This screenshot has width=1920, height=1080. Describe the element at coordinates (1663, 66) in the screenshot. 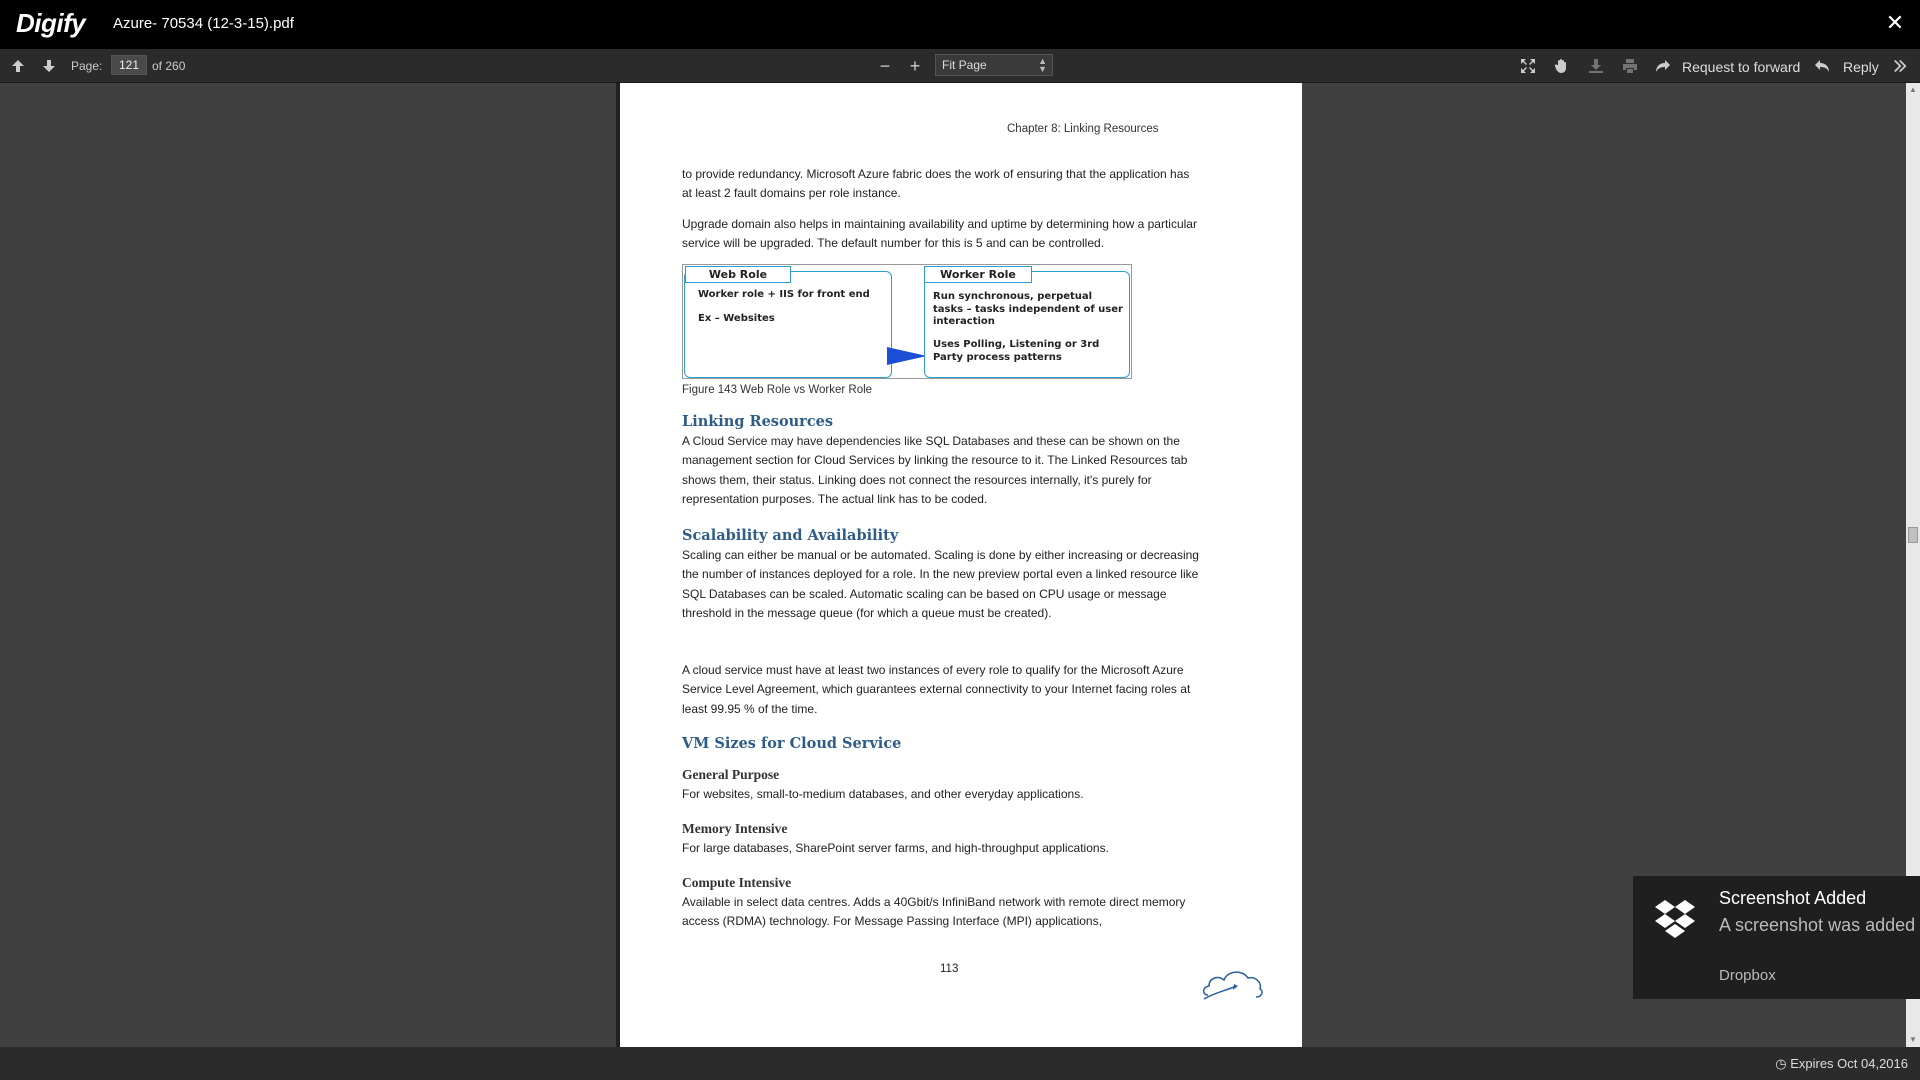

I see `forward-icon` at that location.